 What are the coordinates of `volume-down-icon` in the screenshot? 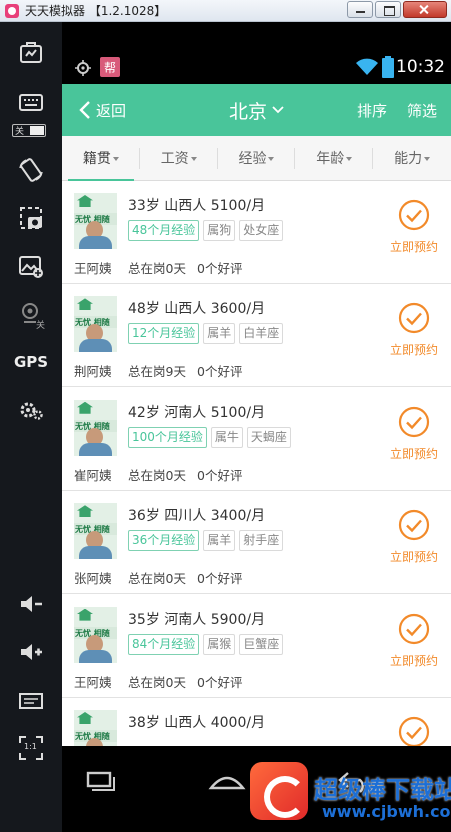 It's located at (31, 604).